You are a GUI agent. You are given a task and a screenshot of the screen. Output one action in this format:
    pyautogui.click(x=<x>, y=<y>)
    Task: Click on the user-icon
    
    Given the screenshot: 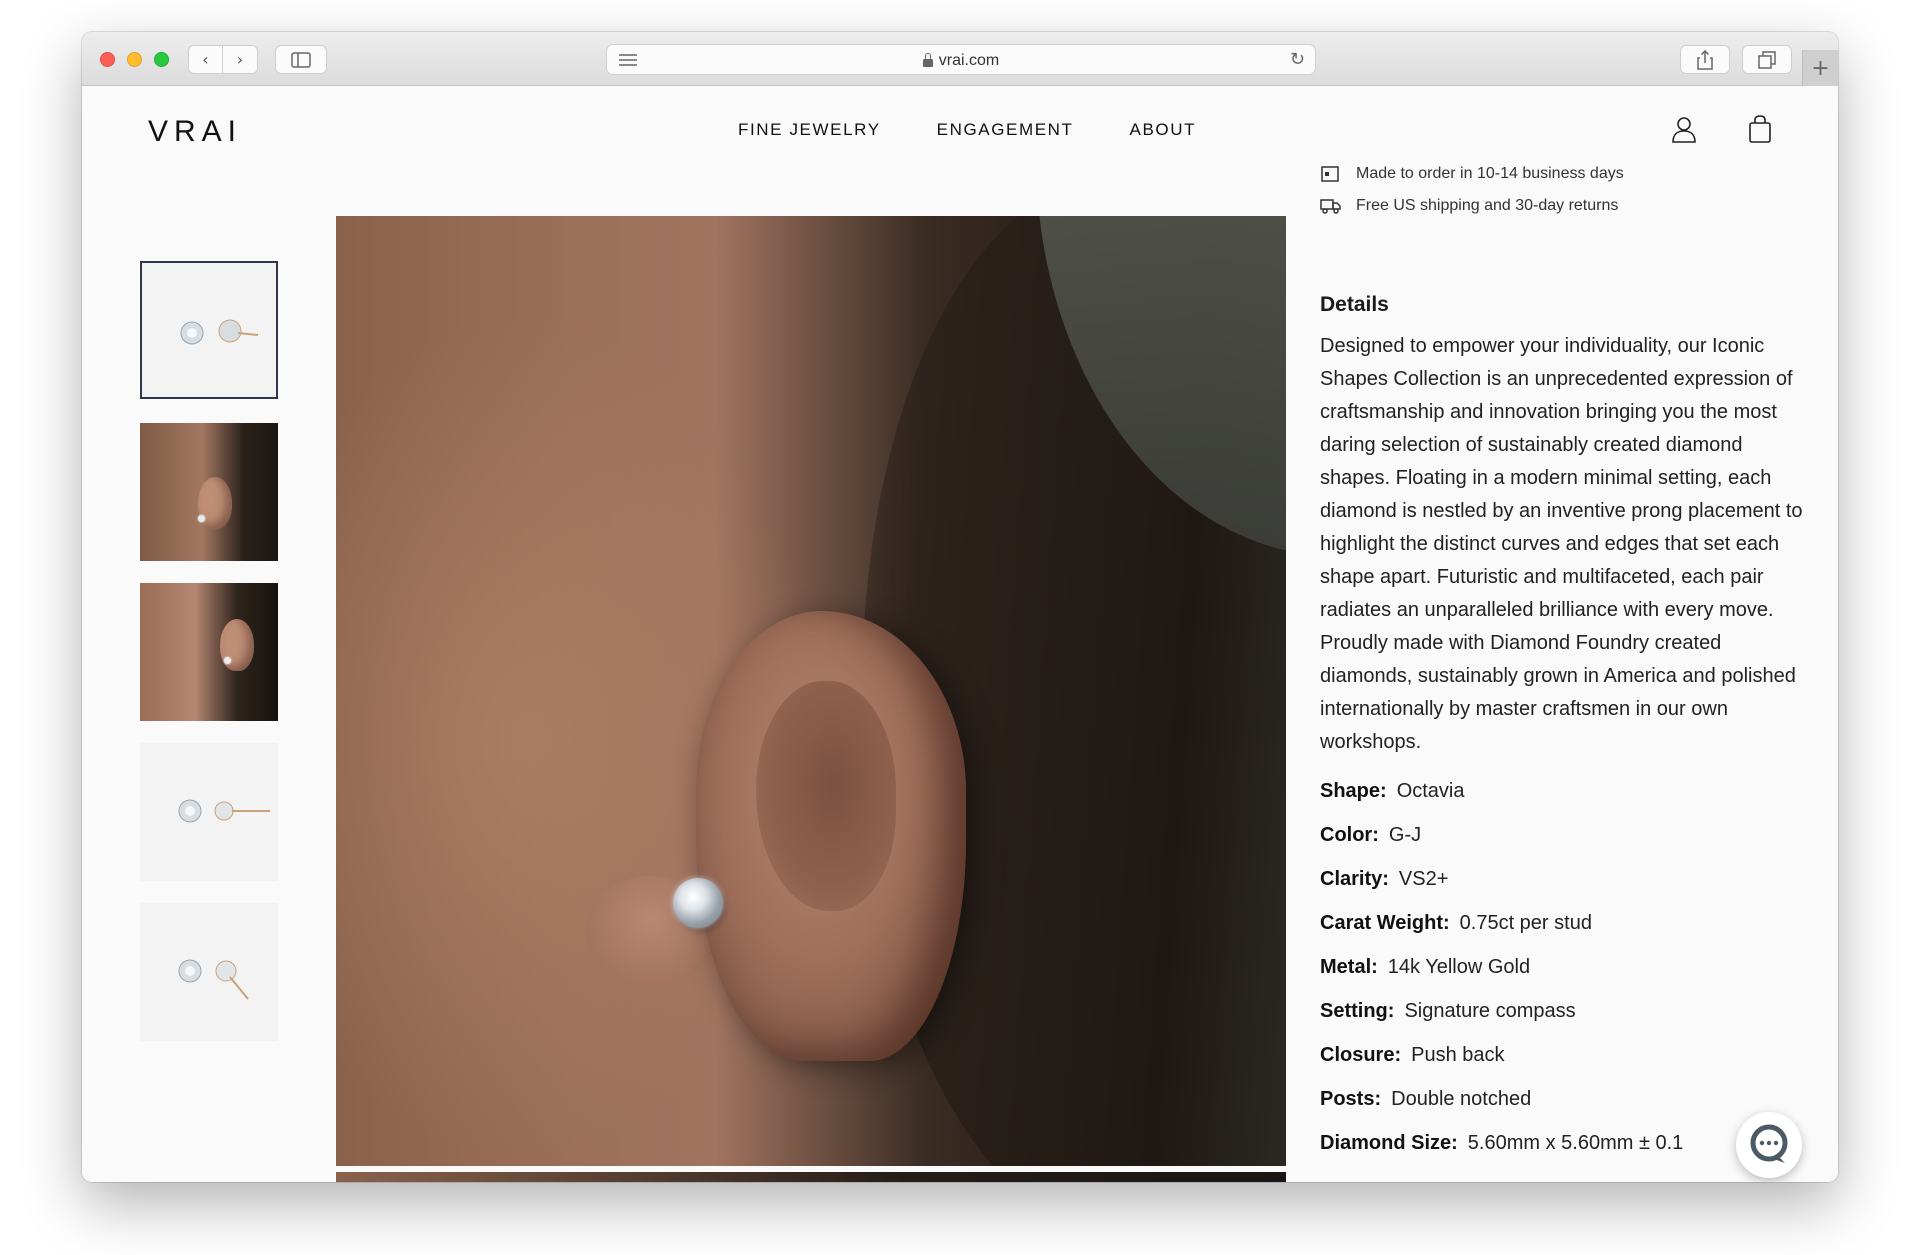 What is the action you would take?
    pyautogui.click(x=1684, y=129)
    